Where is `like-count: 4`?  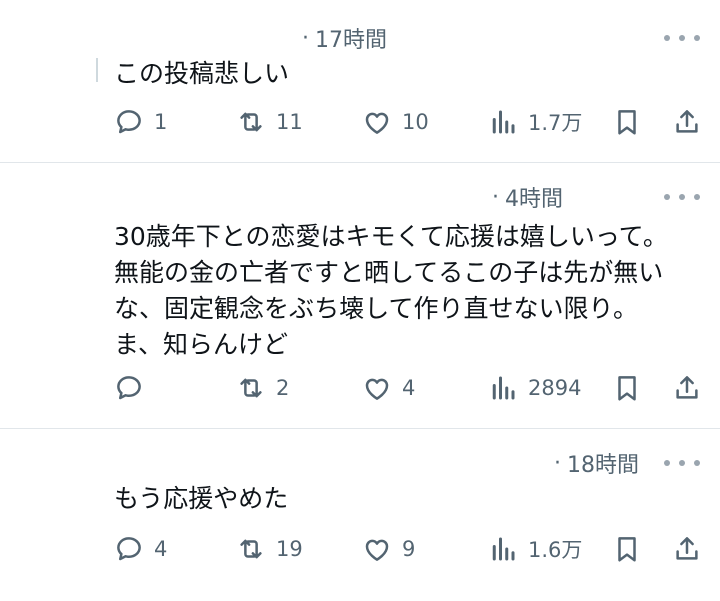 like-count: 4 is located at coordinates (409, 388).